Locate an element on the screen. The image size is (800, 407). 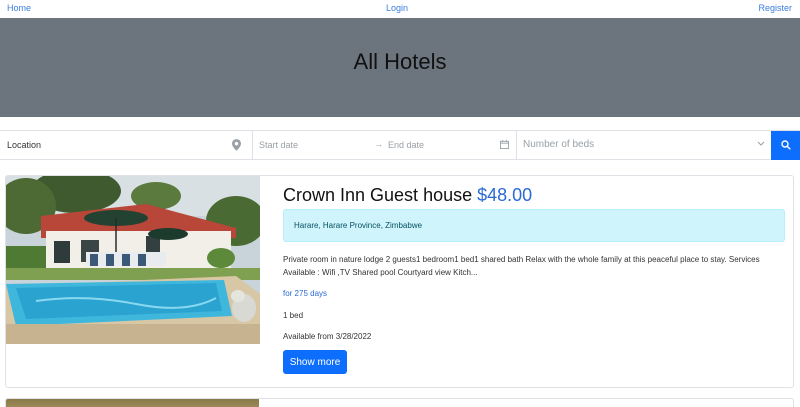
top-nav: Home Login Register is located at coordinates (400, 9).